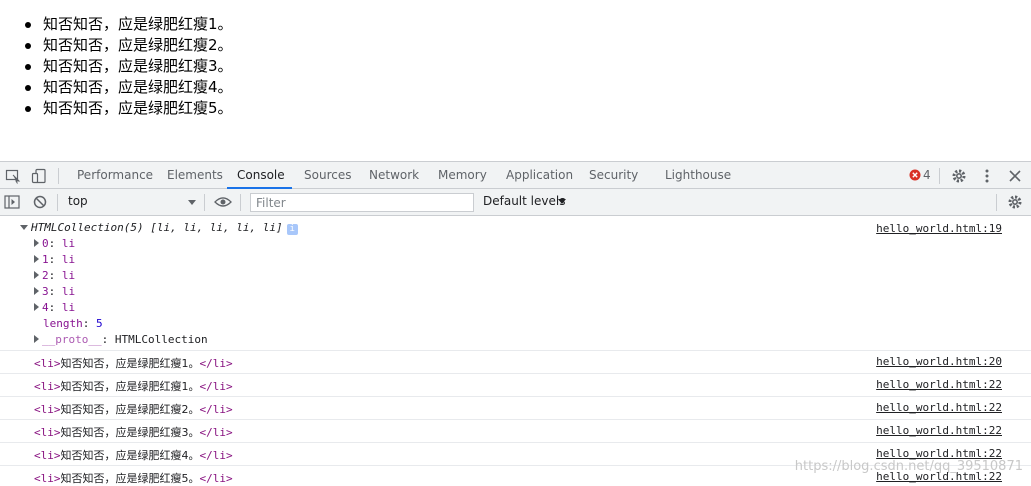 This screenshot has height=486, width=1031. Describe the element at coordinates (54, 276) in the screenshot. I see `collection-entry: 2: li` at that location.